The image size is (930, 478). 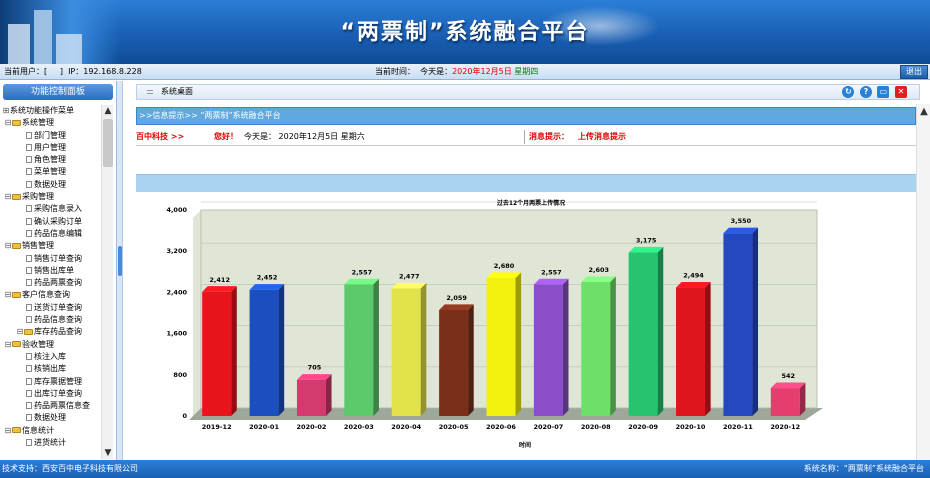 I want to click on menu-item: 销售订单查询, so click(x=52, y=259).